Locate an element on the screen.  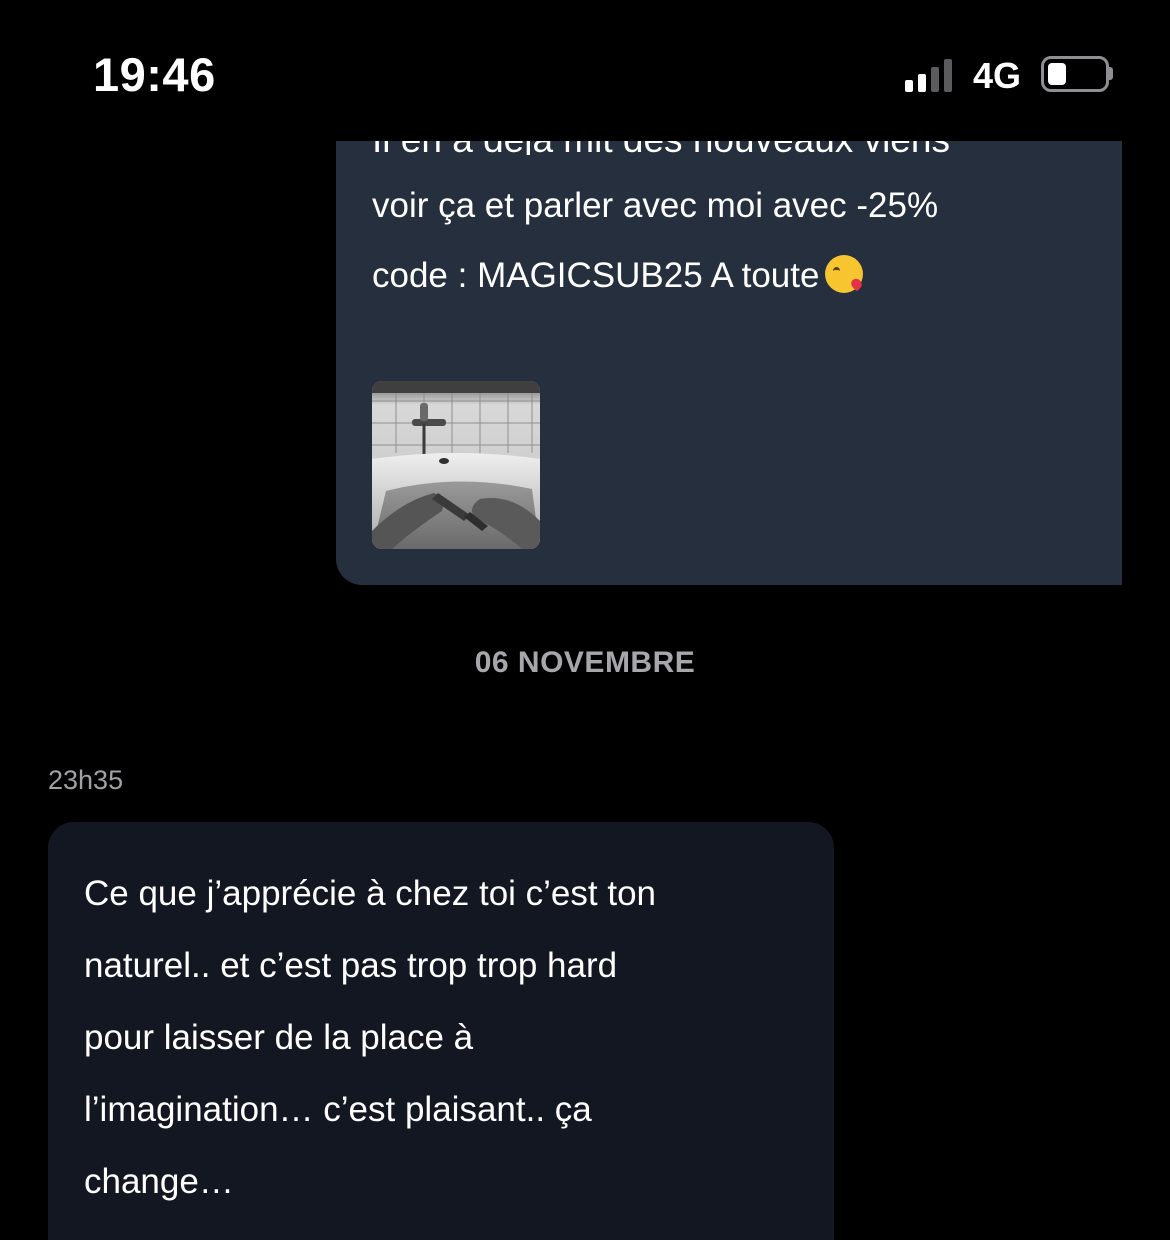
outgoing-line-2: code : MAGICSUB25 A toute is located at coordinates (722, 276).